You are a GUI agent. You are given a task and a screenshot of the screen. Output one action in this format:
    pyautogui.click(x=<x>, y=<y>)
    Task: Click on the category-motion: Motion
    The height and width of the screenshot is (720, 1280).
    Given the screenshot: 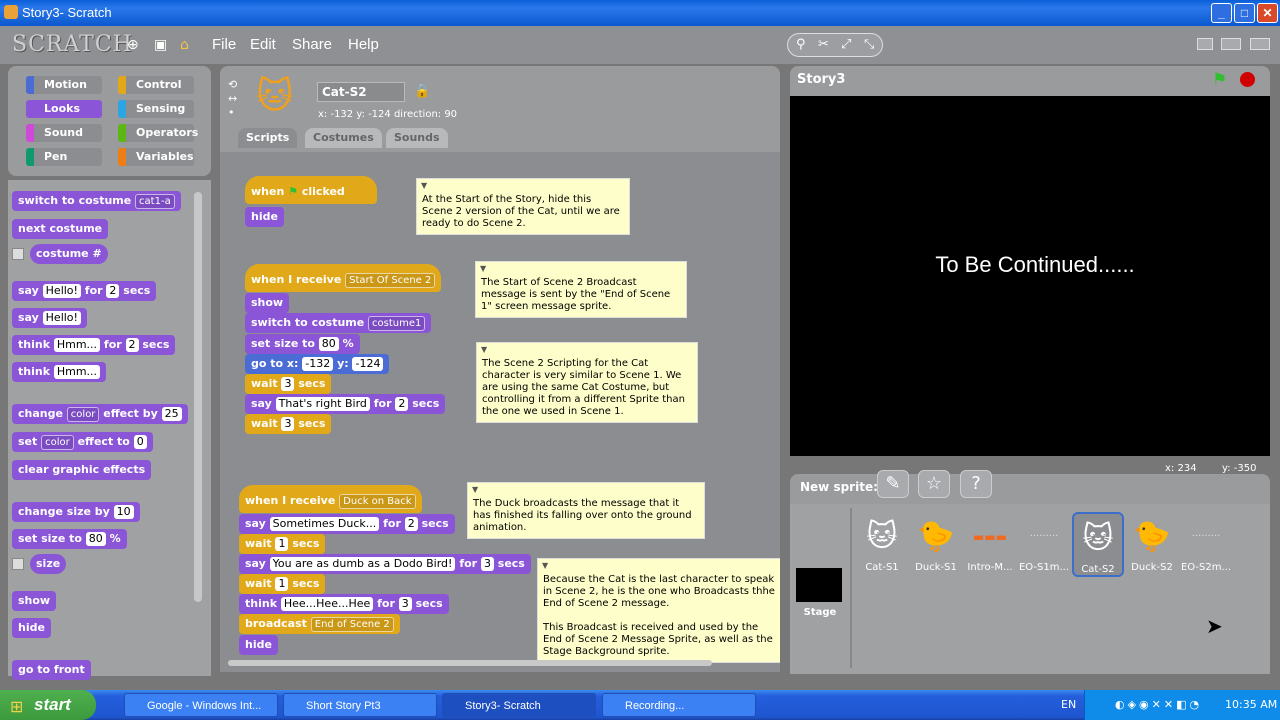 What is the action you would take?
    pyautogui.click(x=64, y=85)
    